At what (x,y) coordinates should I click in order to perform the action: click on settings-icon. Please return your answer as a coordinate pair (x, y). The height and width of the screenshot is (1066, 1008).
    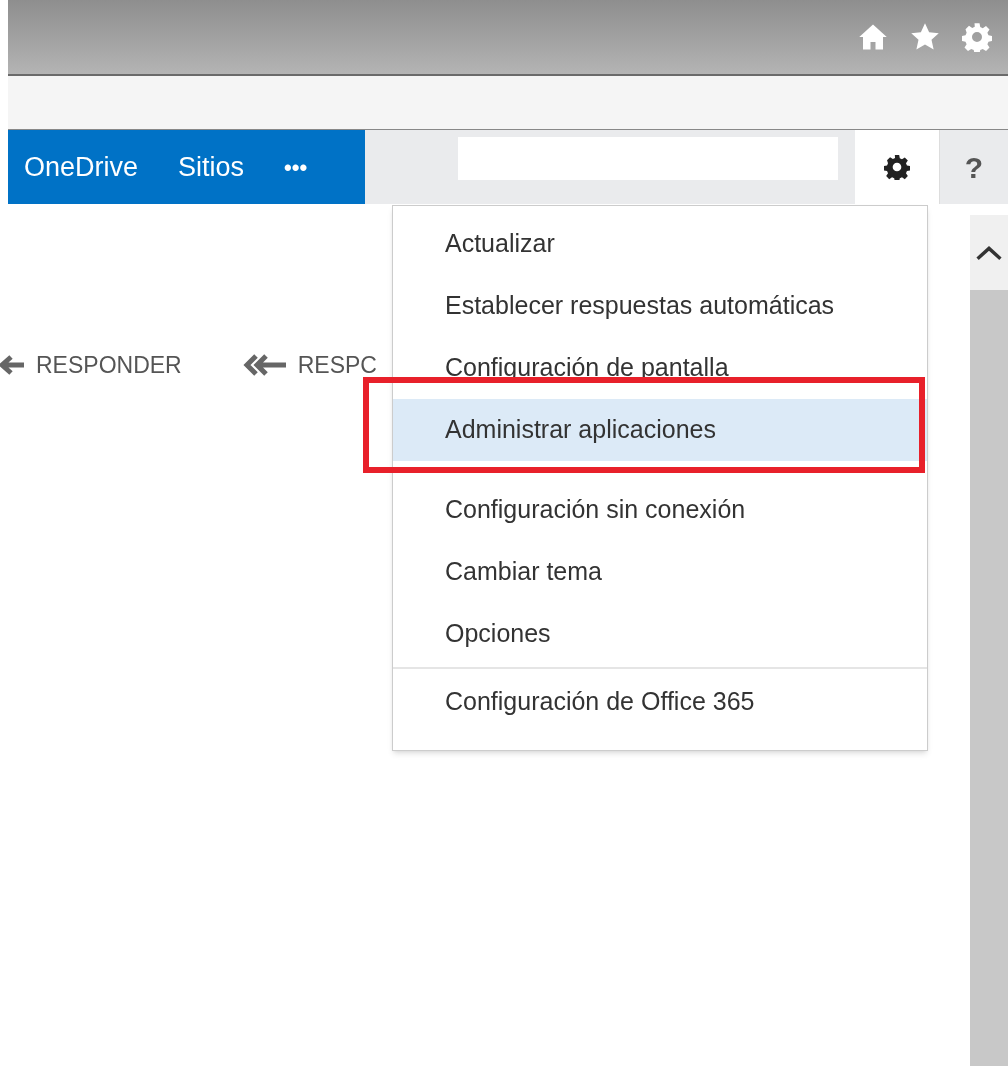
    Looking at the image, I should click on (897, 167).